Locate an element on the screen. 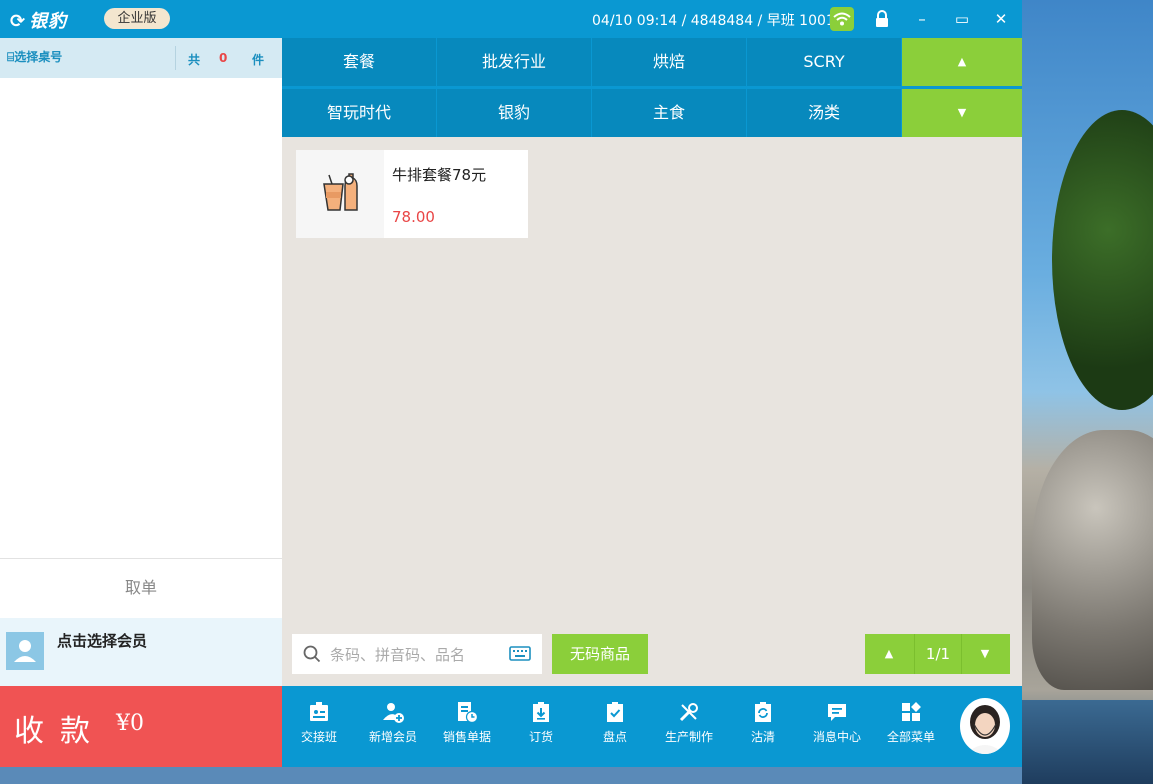 The height and width of the screenshot is (784, 1153). grid-icon is located at coordinates (911, 711).